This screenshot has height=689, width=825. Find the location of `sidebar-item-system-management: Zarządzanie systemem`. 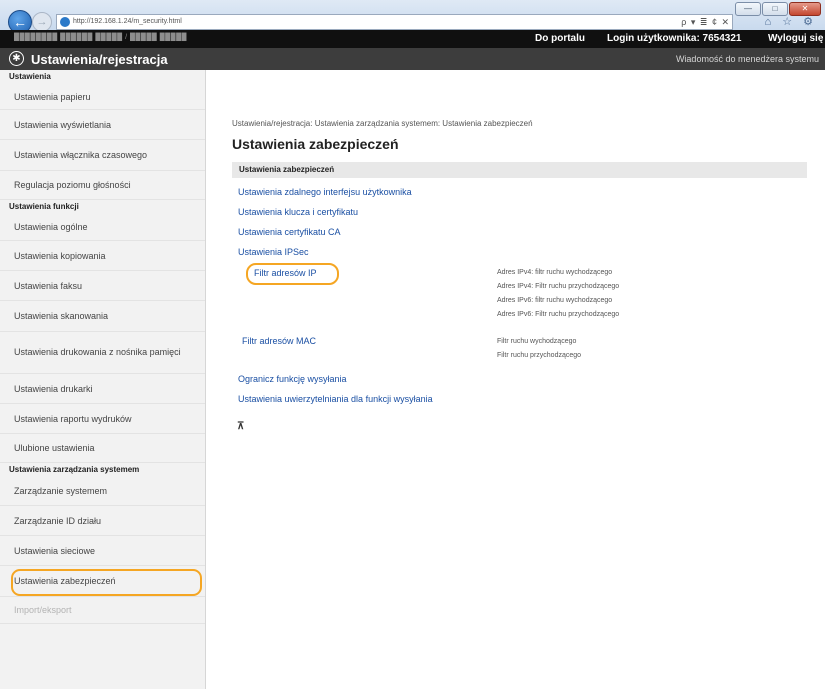

sidebar-item-system-management: Zarządzanie systemem is located at coordinates (102, 491).